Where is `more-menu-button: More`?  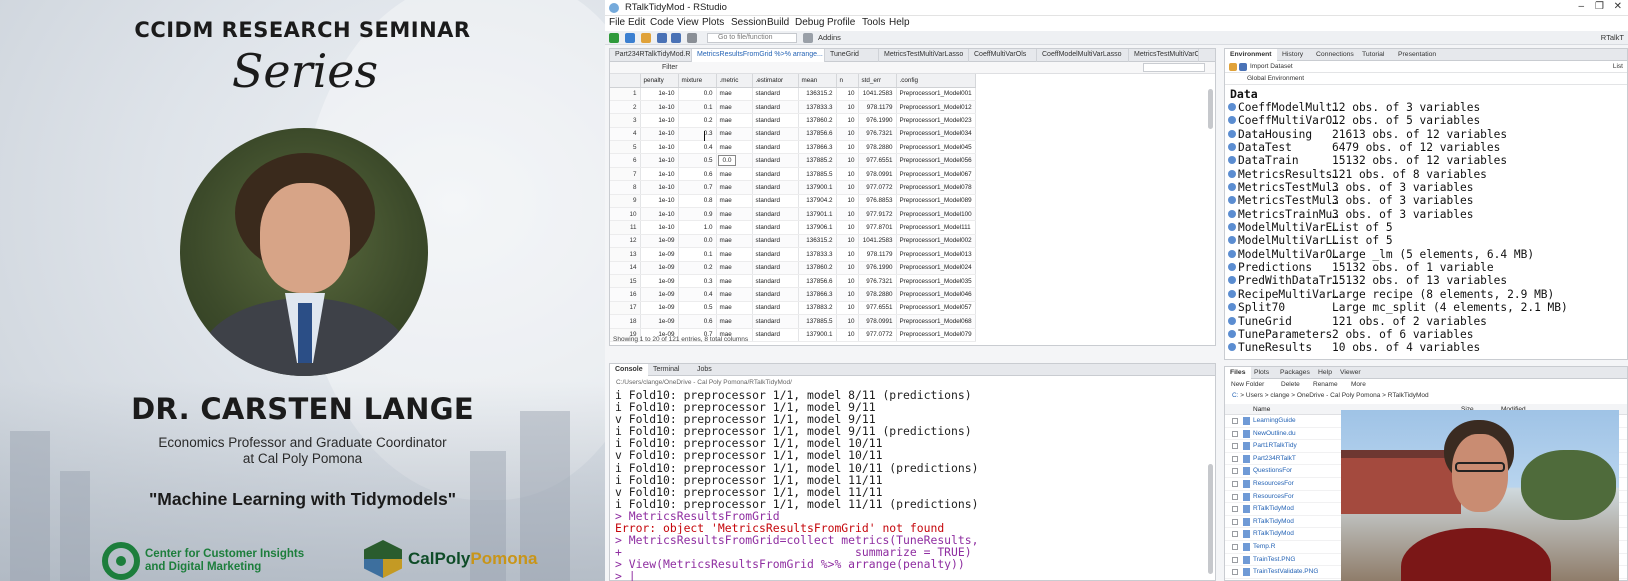 more-menu-button: More is located at coordinates (1358, 384).